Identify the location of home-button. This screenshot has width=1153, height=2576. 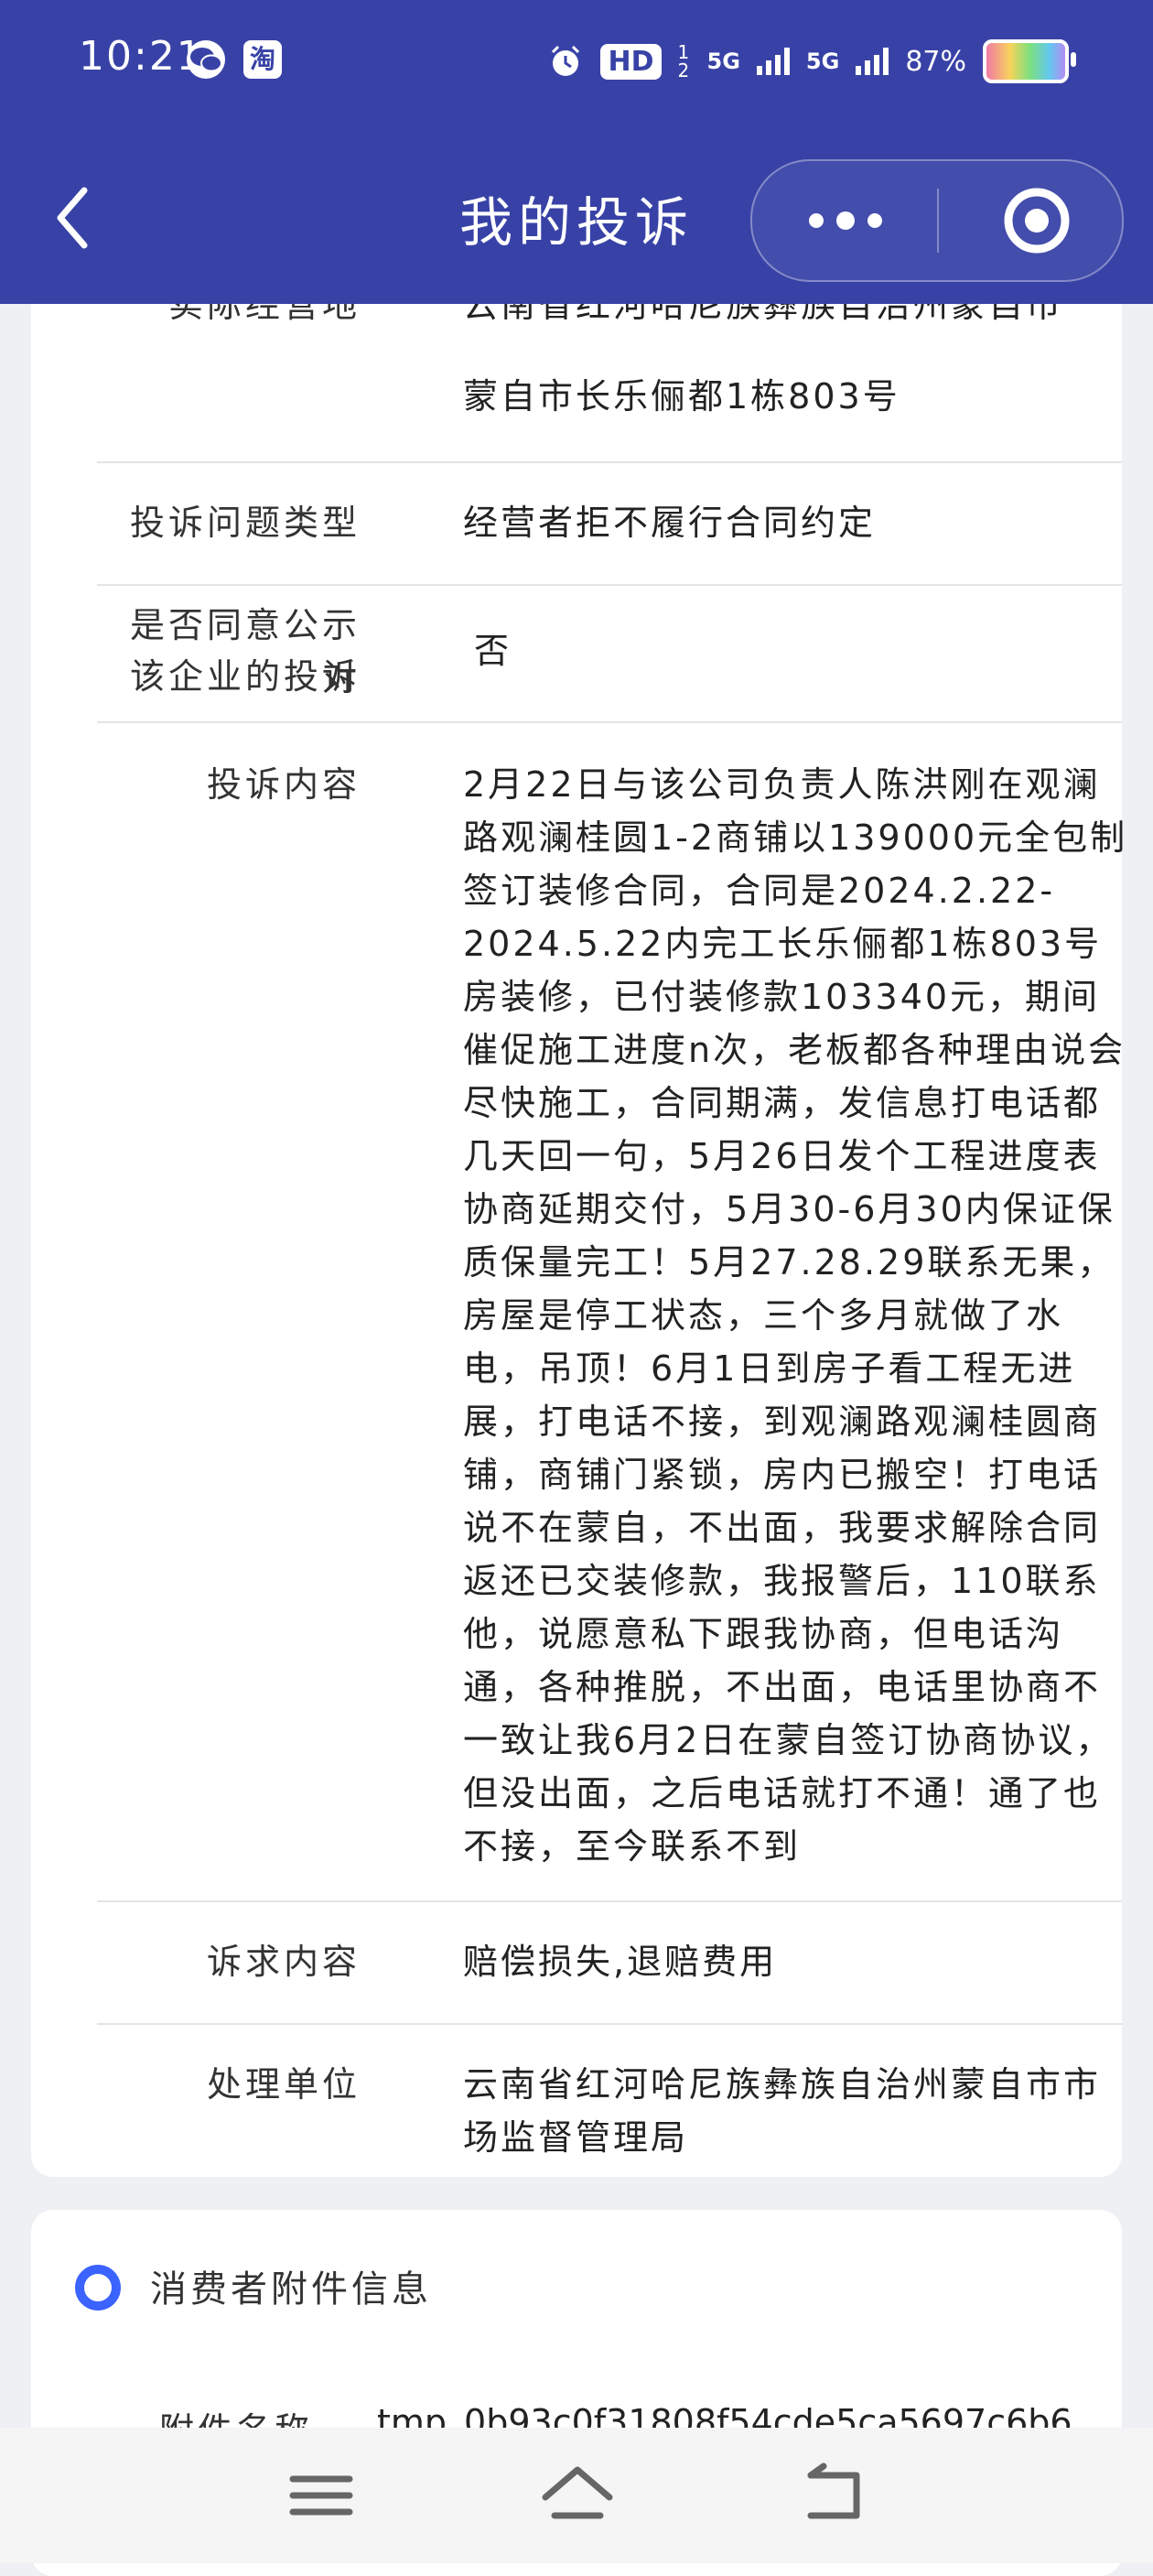
(578, 2495).